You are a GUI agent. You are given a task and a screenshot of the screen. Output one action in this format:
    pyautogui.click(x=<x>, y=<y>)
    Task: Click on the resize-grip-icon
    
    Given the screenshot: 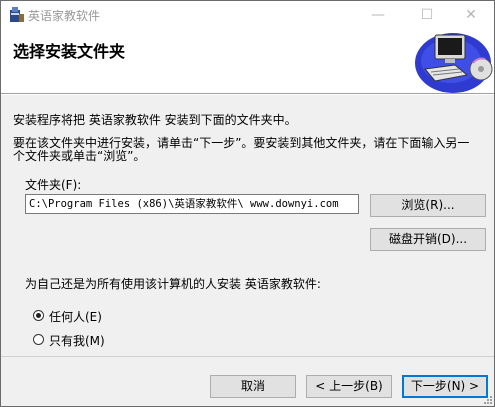 What is the action you would take?
    pyautogui.click(x=488, y=400)
    